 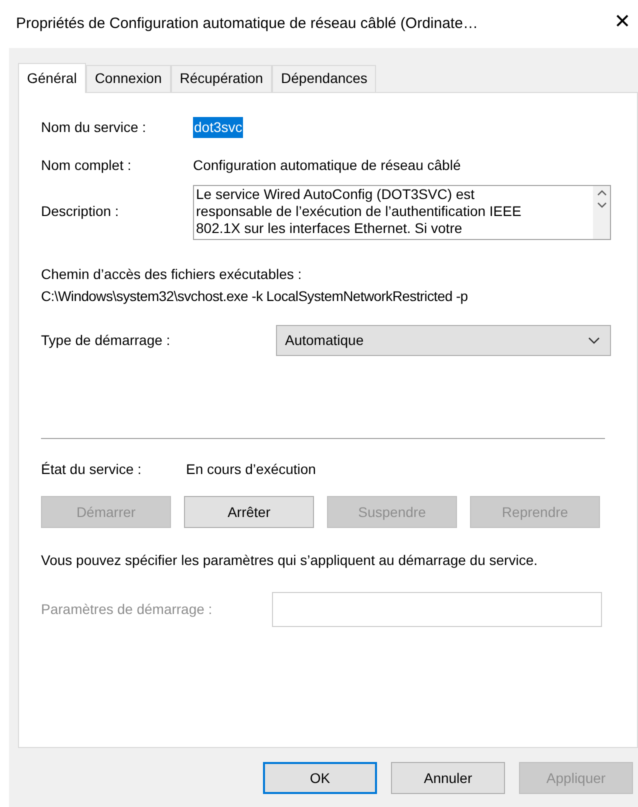 What do you see at coordinates (80, 211) in the screenshot?
I see `field-label: Description :` at bounding box center [80, 211].